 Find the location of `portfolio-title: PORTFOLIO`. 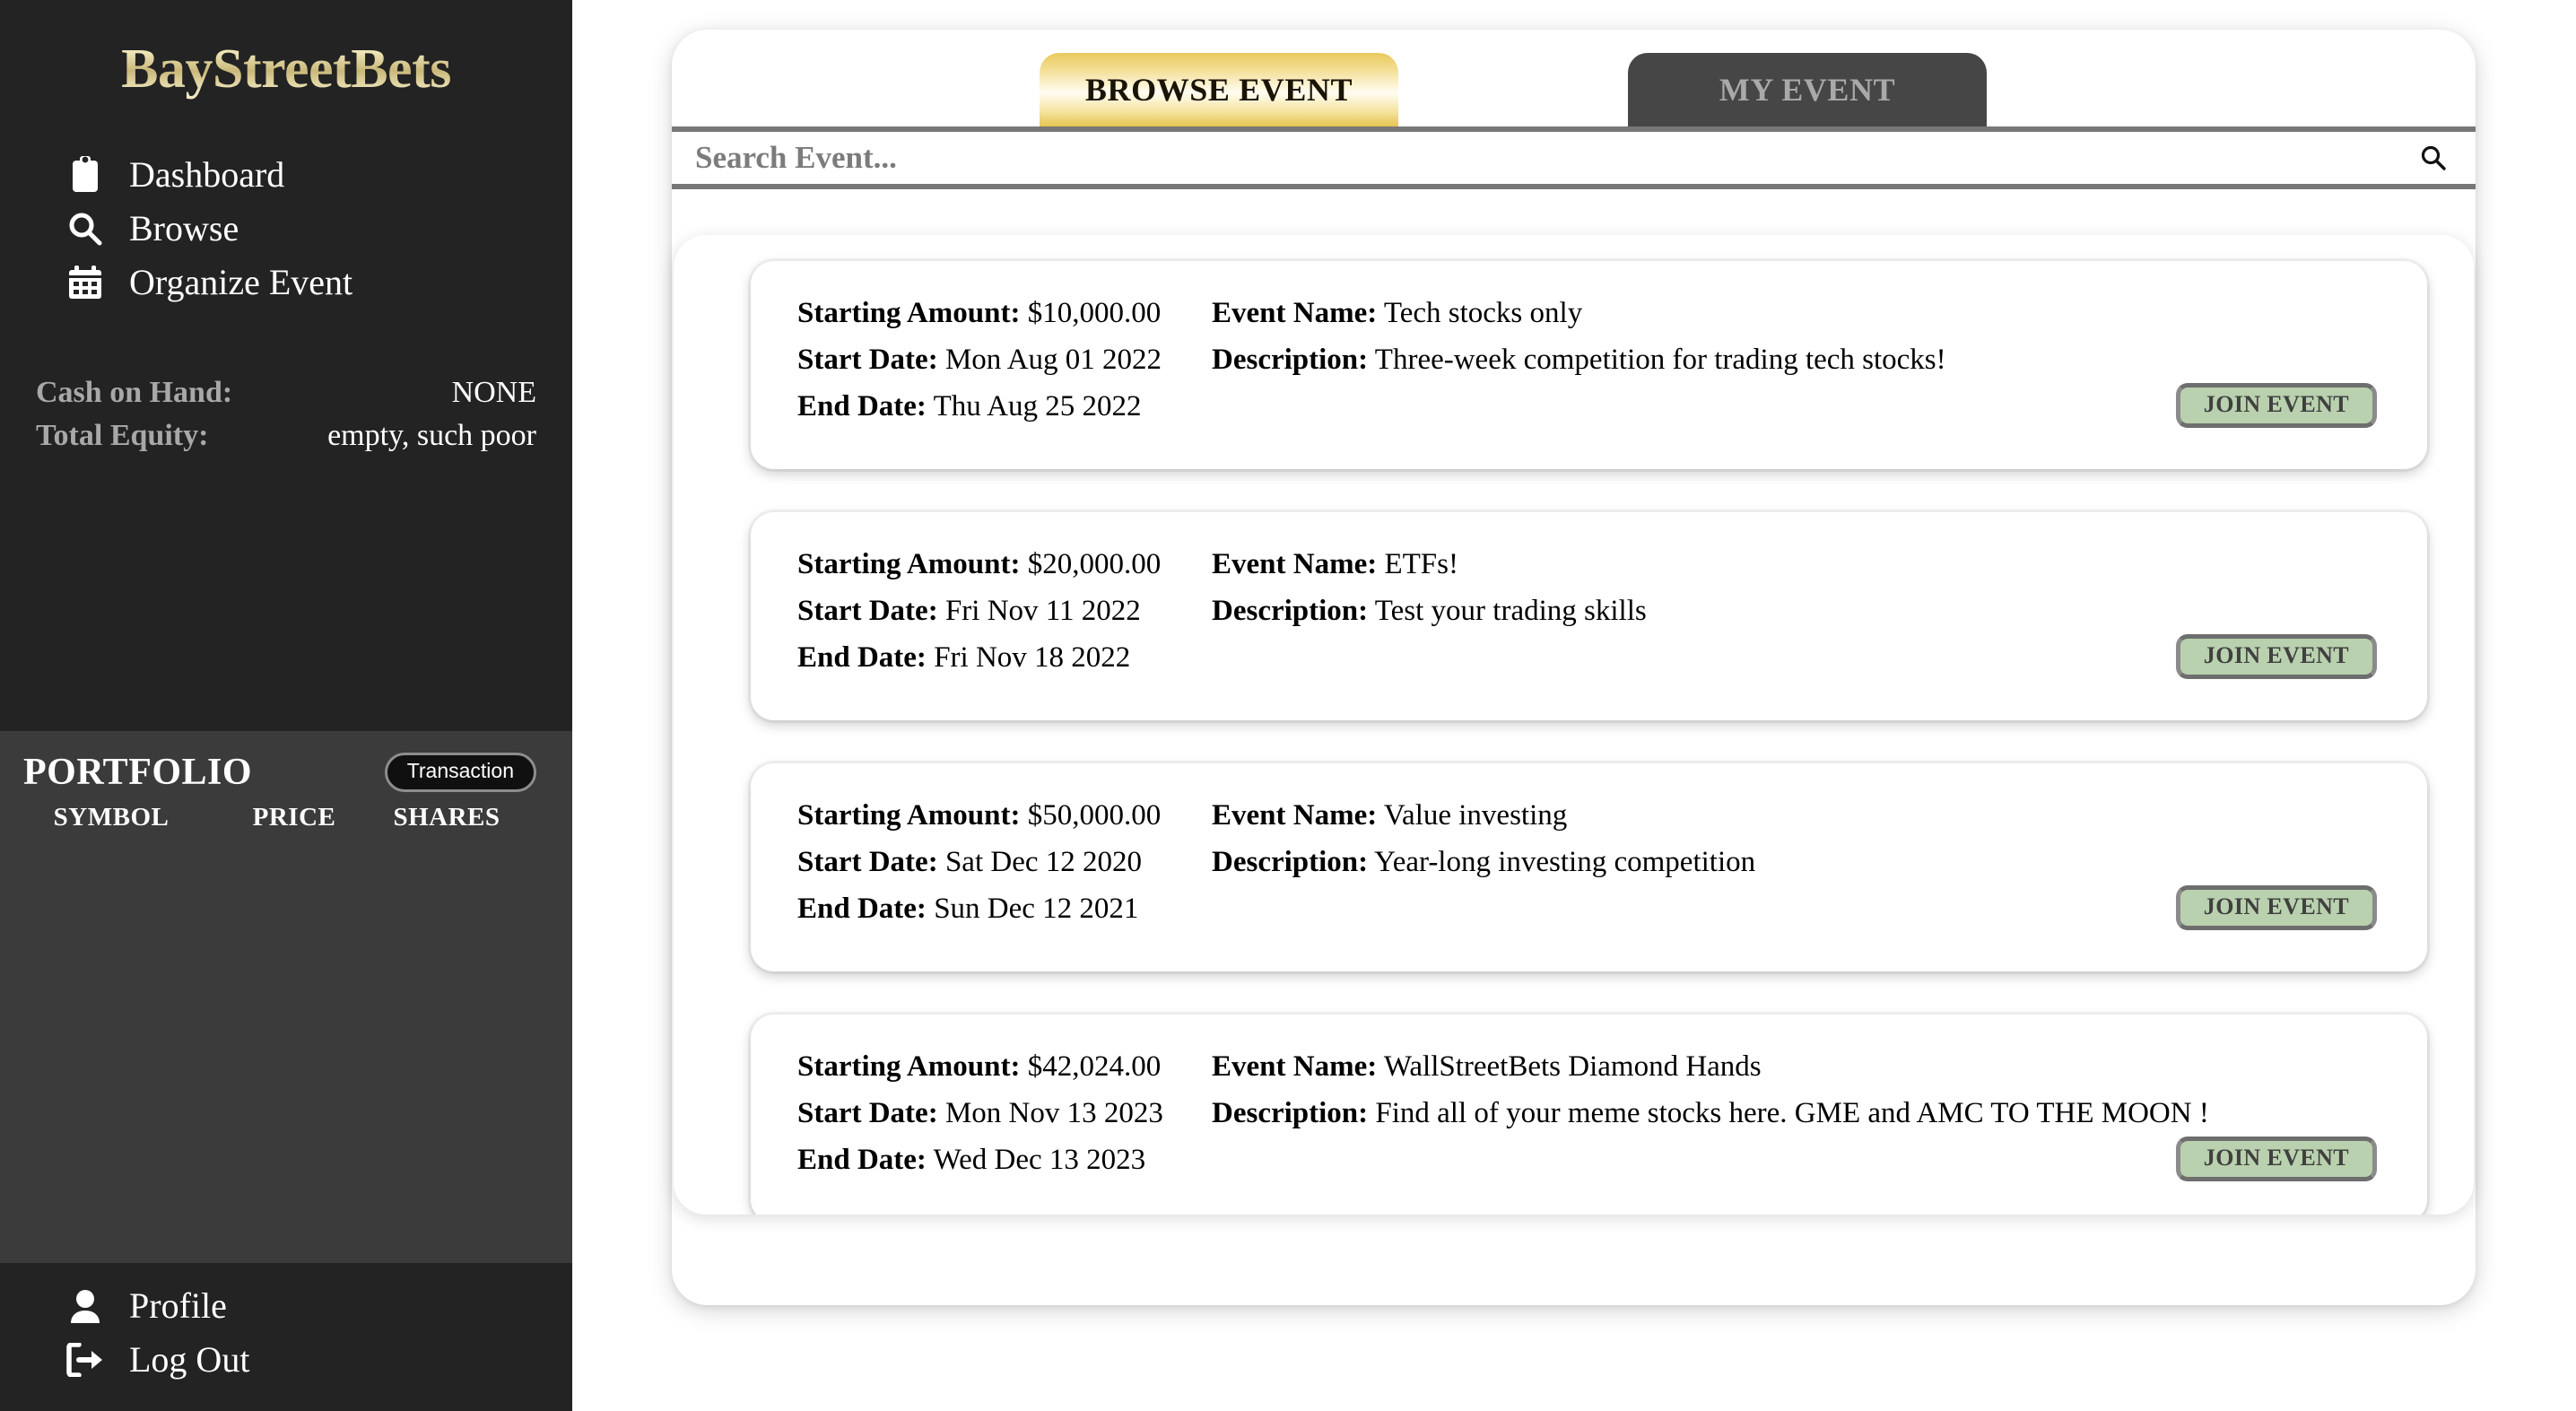

portfolio-title: PORTFOLIO is located at coordinates (138, 773).